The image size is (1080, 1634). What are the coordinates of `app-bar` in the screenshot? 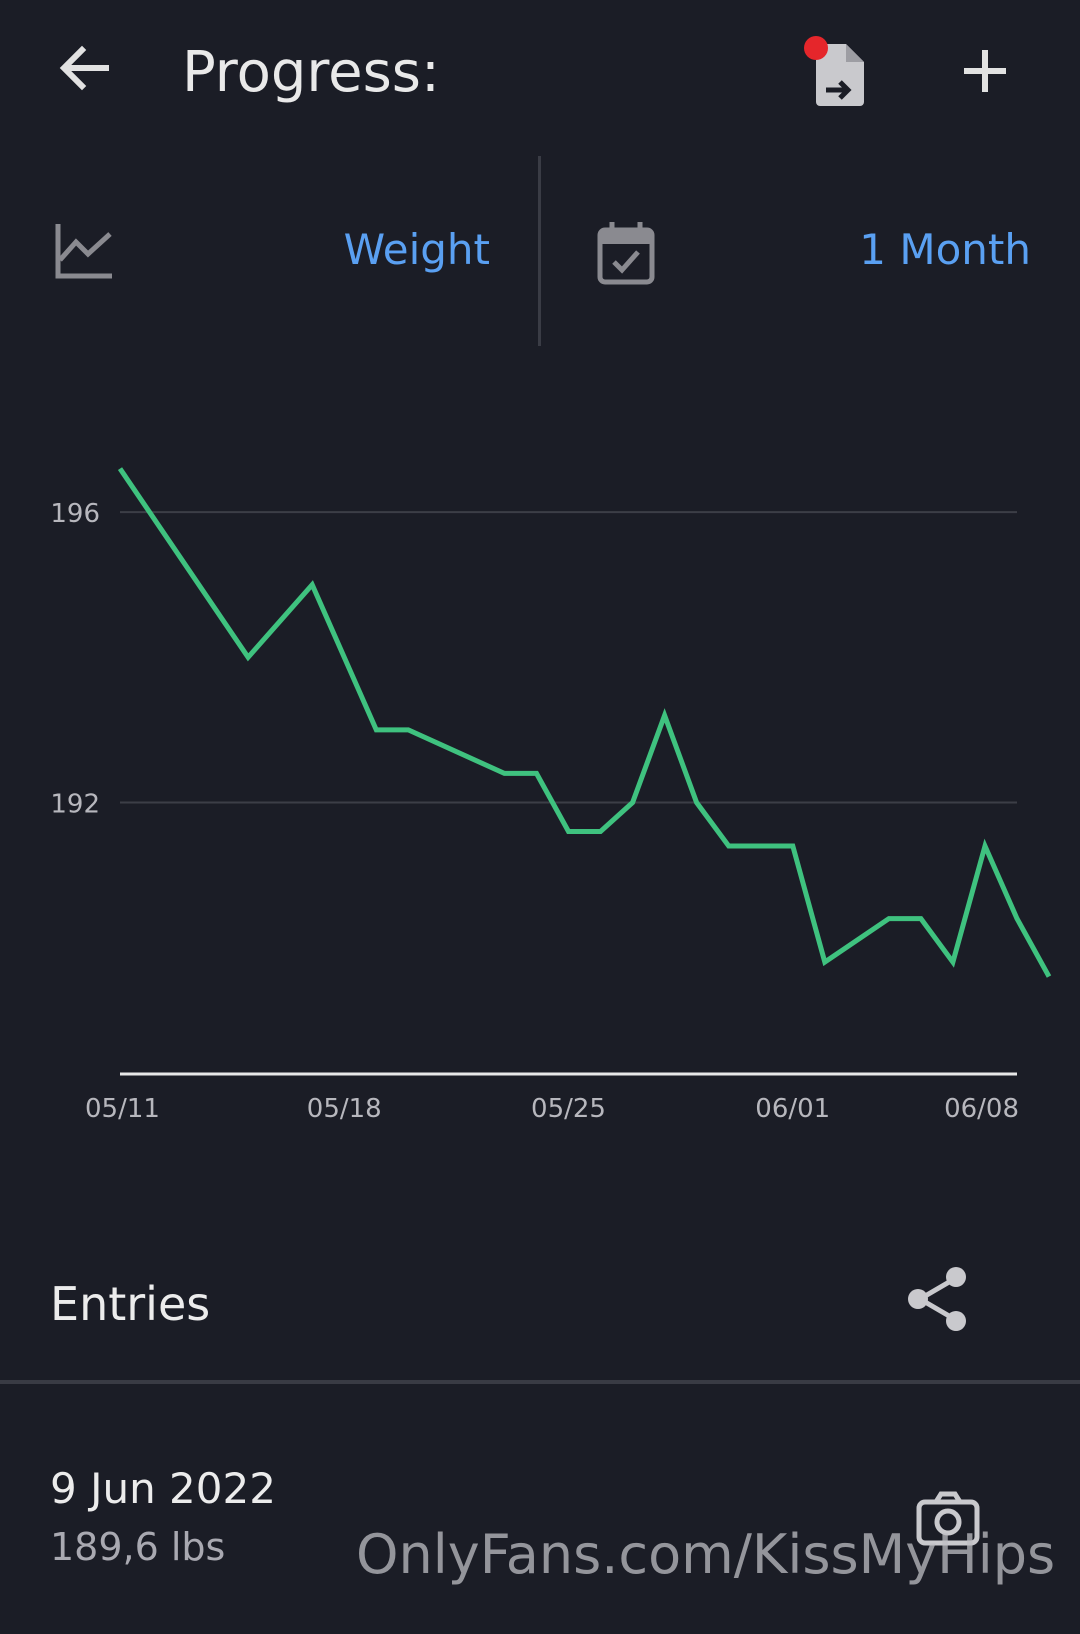 It's located at (540, 75).